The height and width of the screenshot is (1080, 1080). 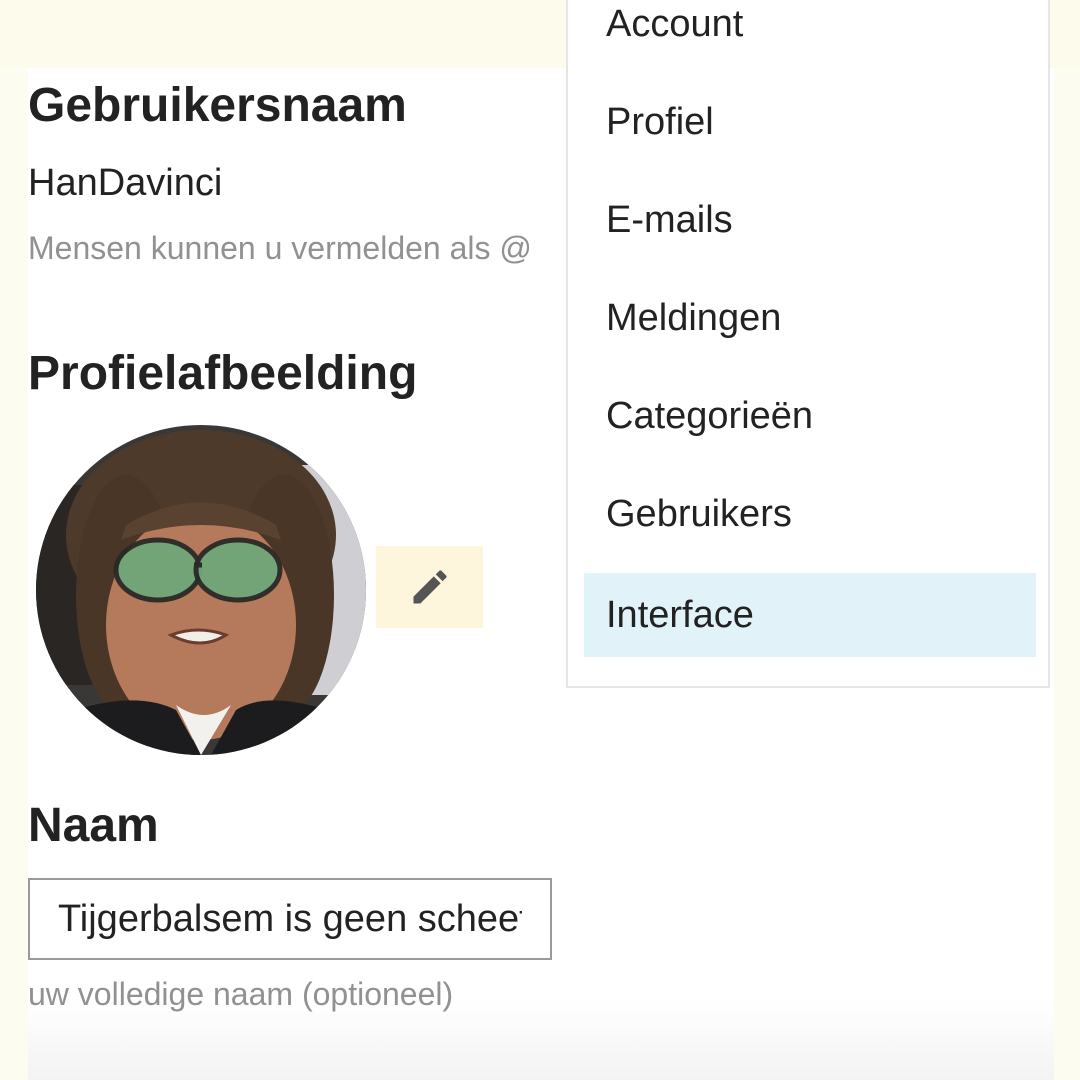 I want to click on edit-profile-picture-button, so click(x=429, y=587).